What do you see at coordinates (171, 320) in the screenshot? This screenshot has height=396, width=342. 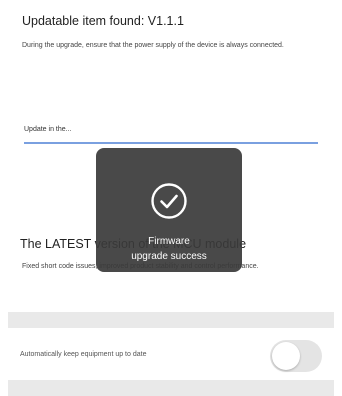 I see `section-divider` at bounding box center [171, 320].